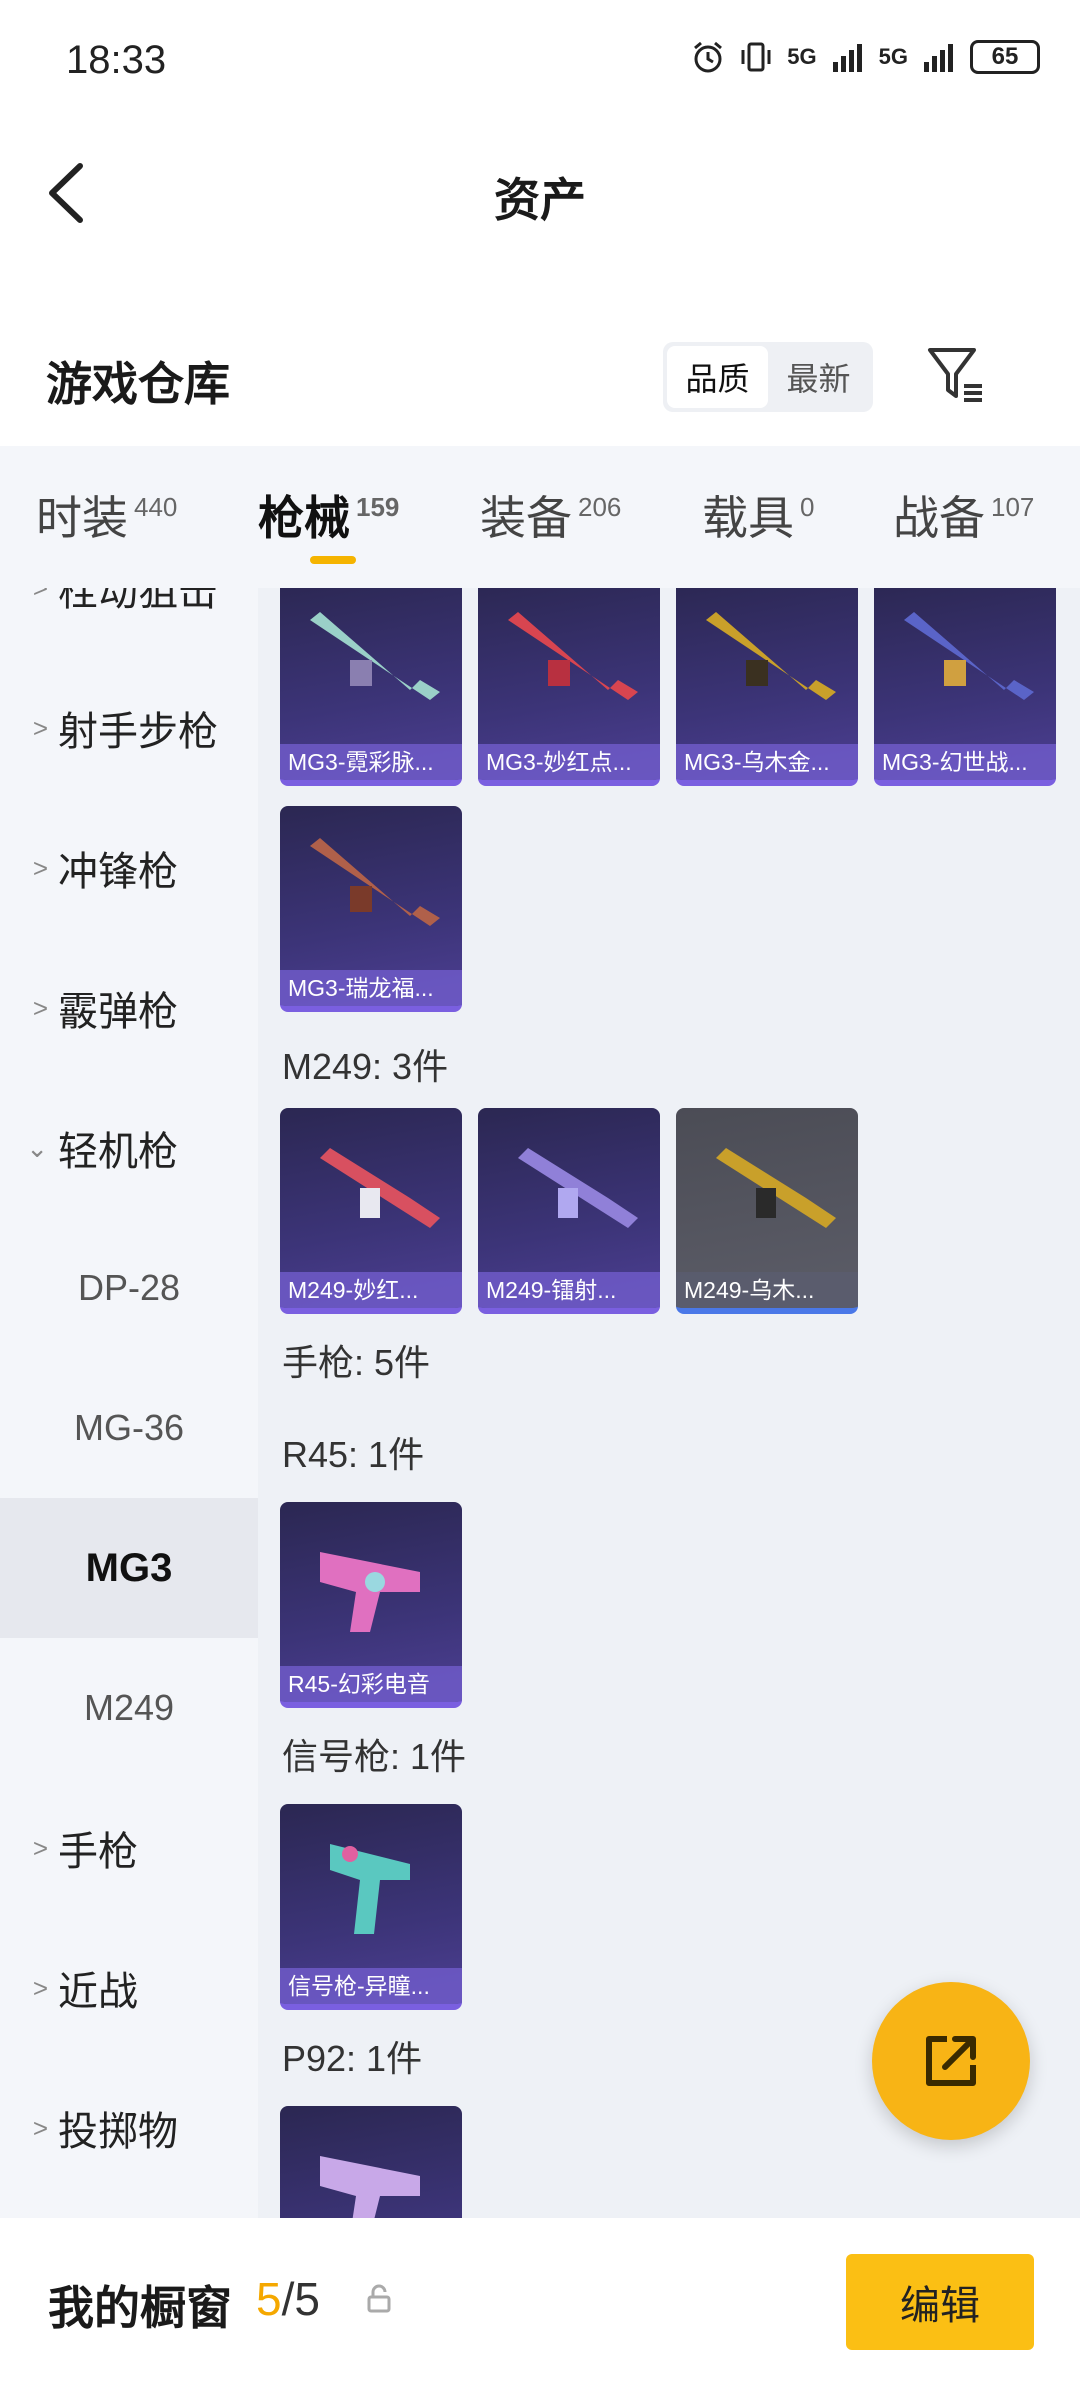 This screenshot has width=1080, height=2382. Describe the element at coordinates (138, 732) in the screenshot. I see `sidebar-item-label: 射手步枪` at that location.